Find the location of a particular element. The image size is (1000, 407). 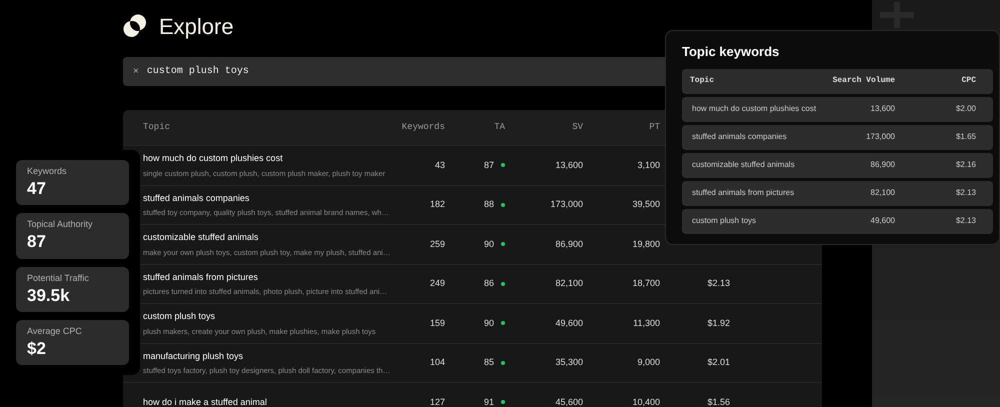

topic-title: how much do custom plushies cost is located at coordinates (268, 159).